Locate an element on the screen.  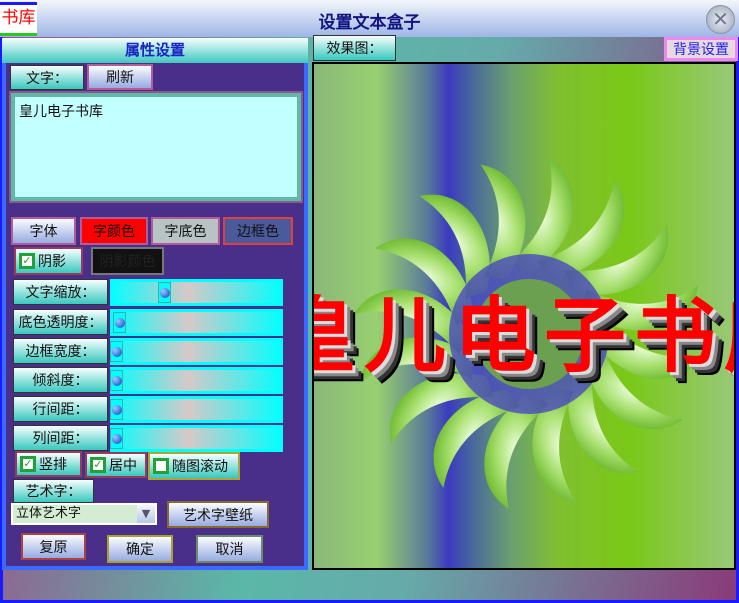
bg-color-button: 字底色 is located at coordinates (185, 231).